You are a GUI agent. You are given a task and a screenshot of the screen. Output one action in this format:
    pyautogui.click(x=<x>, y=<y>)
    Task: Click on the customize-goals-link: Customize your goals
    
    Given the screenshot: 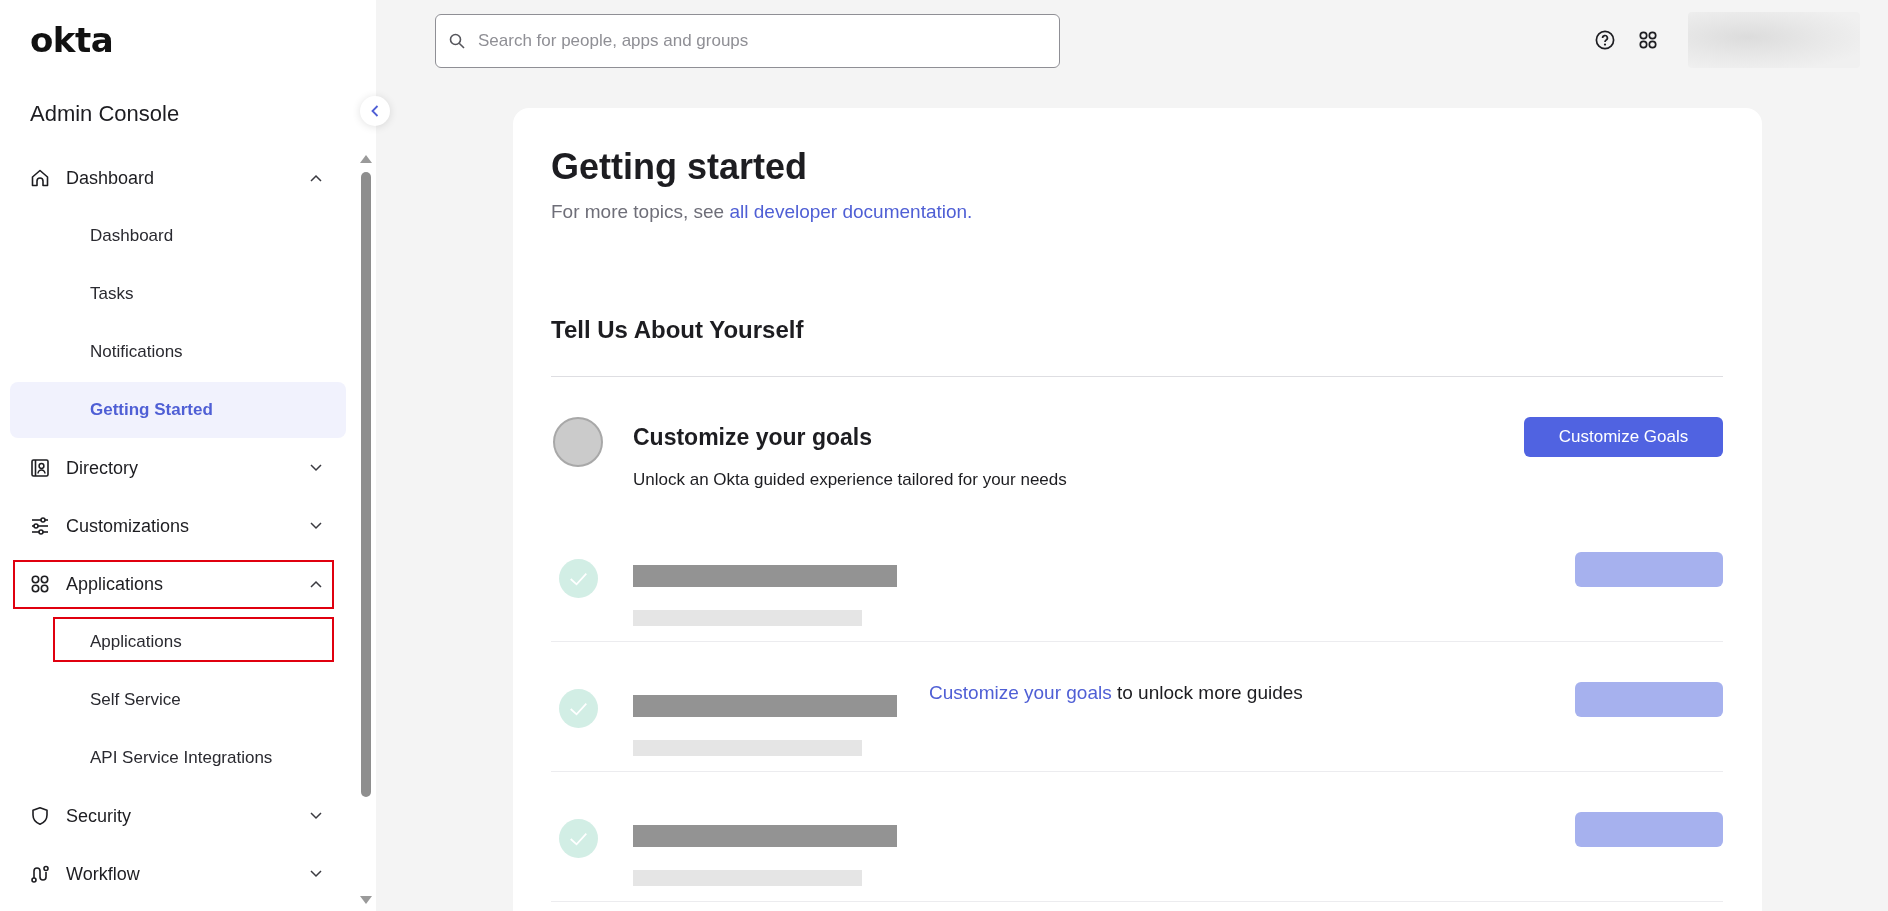 What is the action you would take?
    pyautogui.click(x=1020, y=692)
    